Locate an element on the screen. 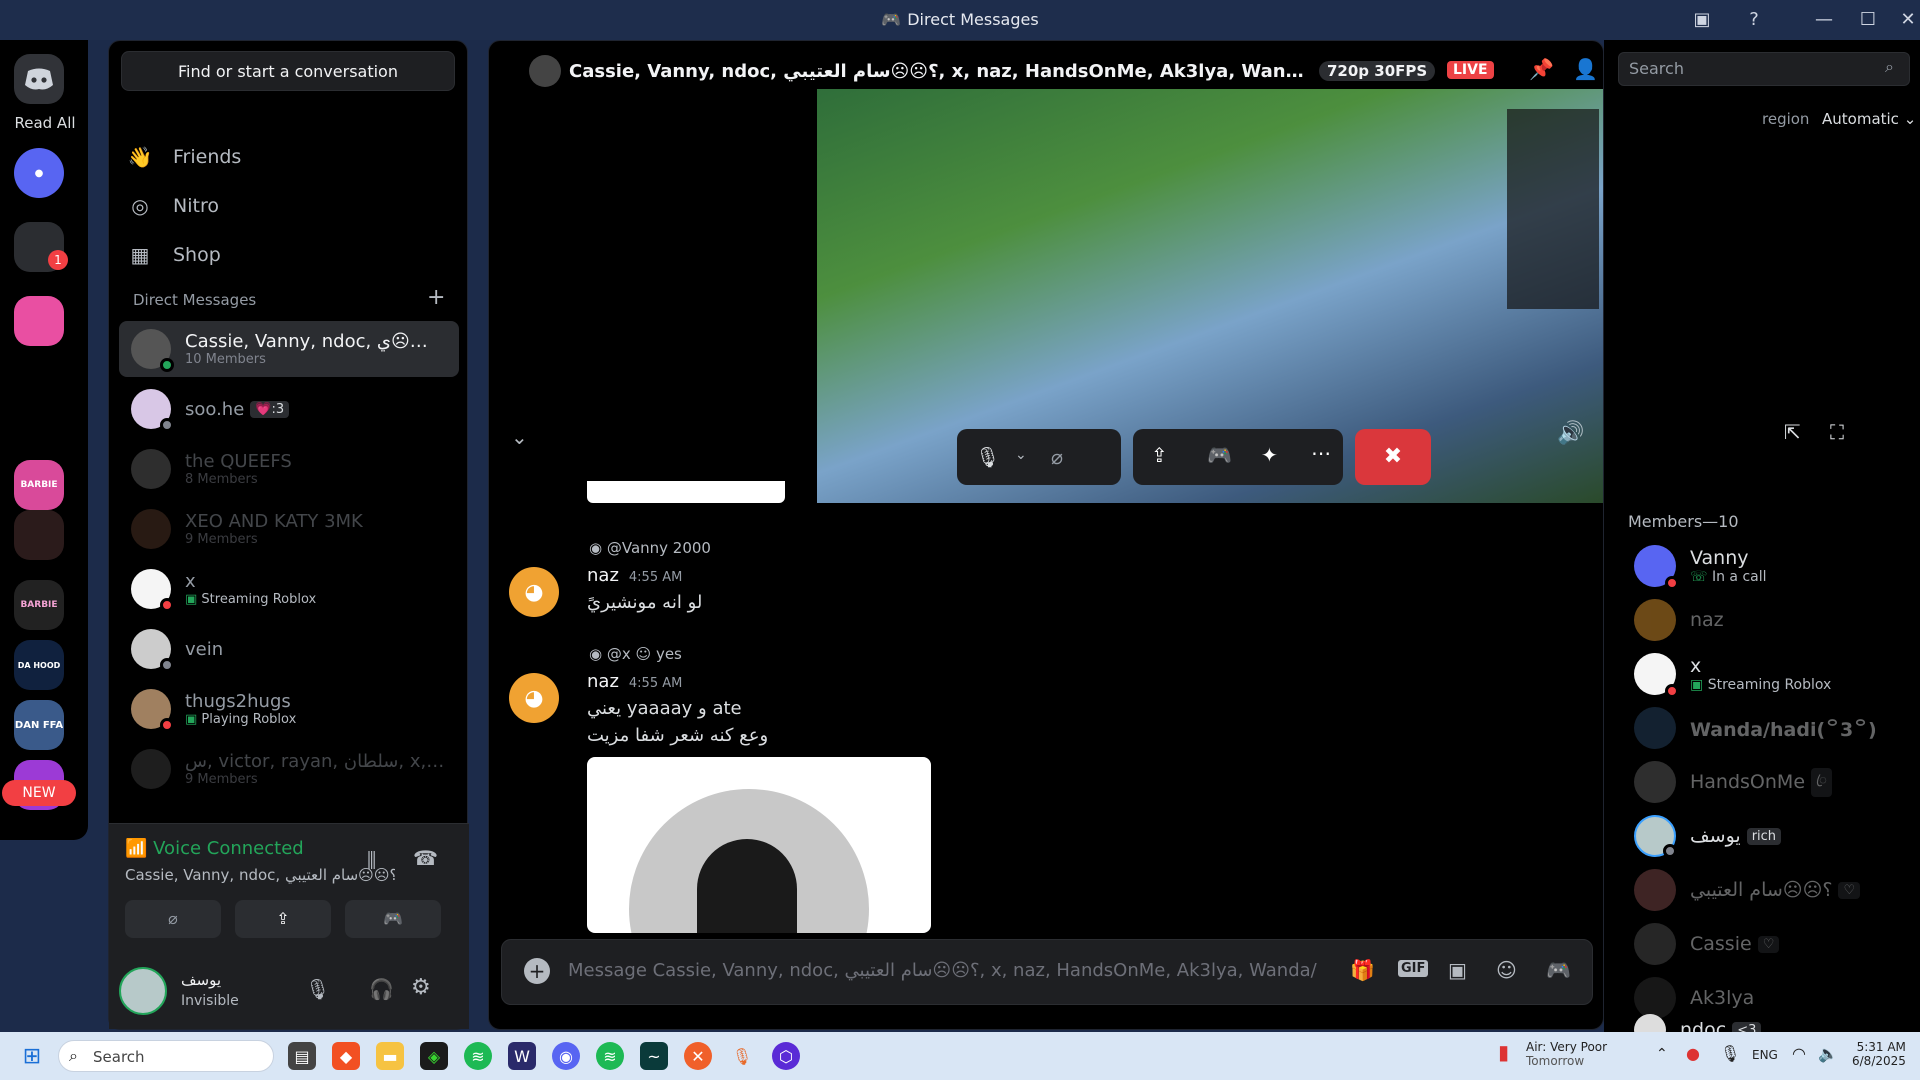 Image resolution: width=1920 pixels, height=1080 pixels. disconnect-icon: ☎ is located at coordinates (425, 858).